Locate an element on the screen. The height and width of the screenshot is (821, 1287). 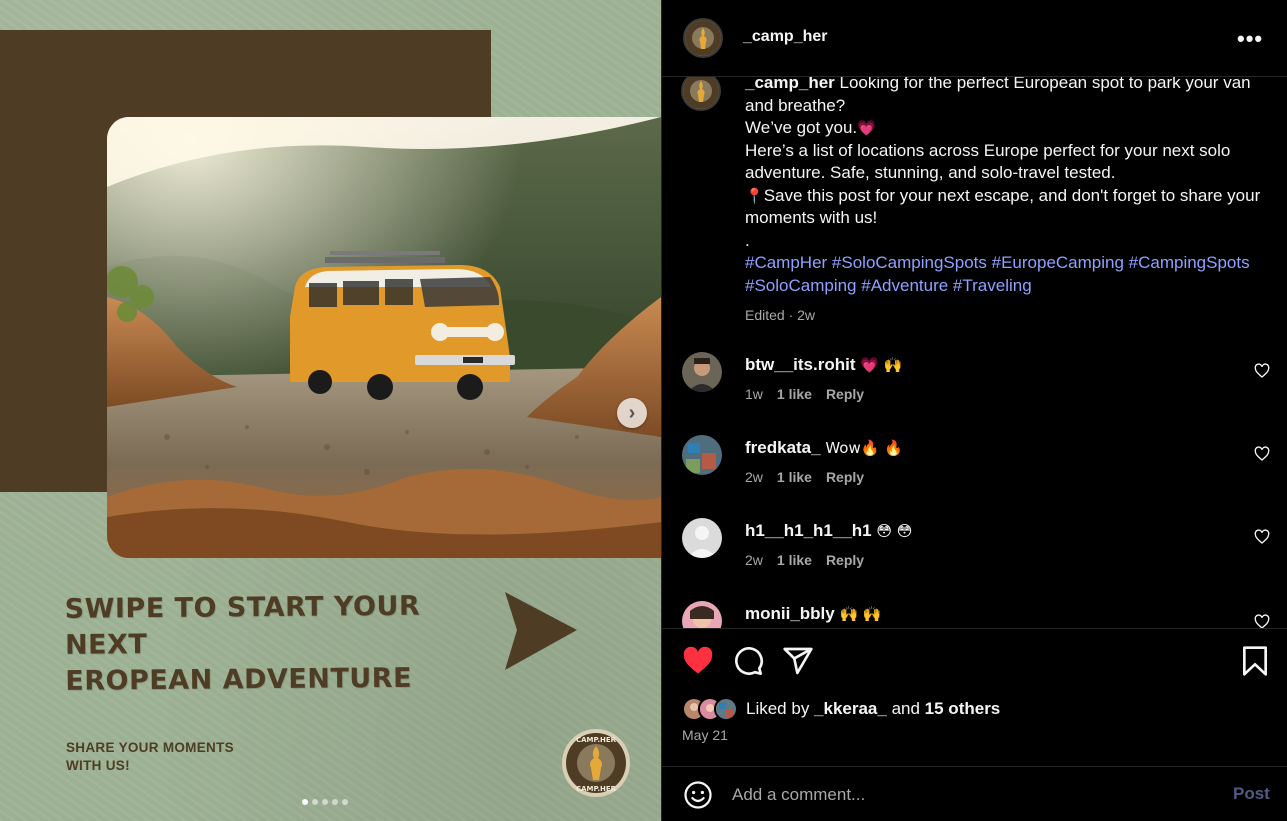
likes-user: _kkeraa_ is located at coordinates (850, 708).